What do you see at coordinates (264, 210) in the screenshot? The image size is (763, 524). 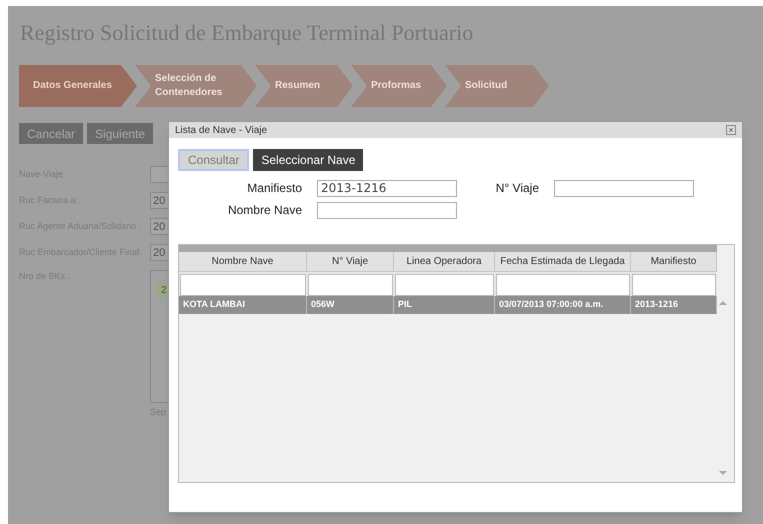 I see `field-label: Nombre Nave` at bounding box center [264, 210].